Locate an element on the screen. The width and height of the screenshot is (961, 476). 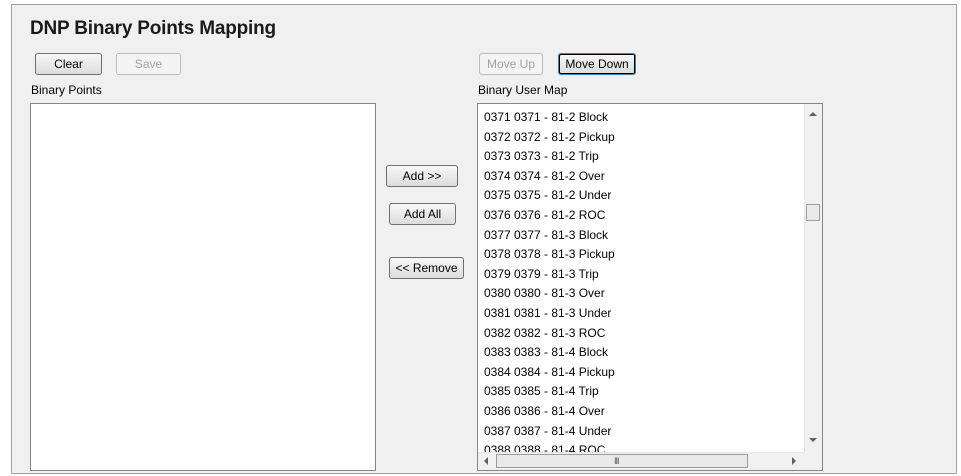
scroll-right-arrow-icon is located at coordinates (794, 461).